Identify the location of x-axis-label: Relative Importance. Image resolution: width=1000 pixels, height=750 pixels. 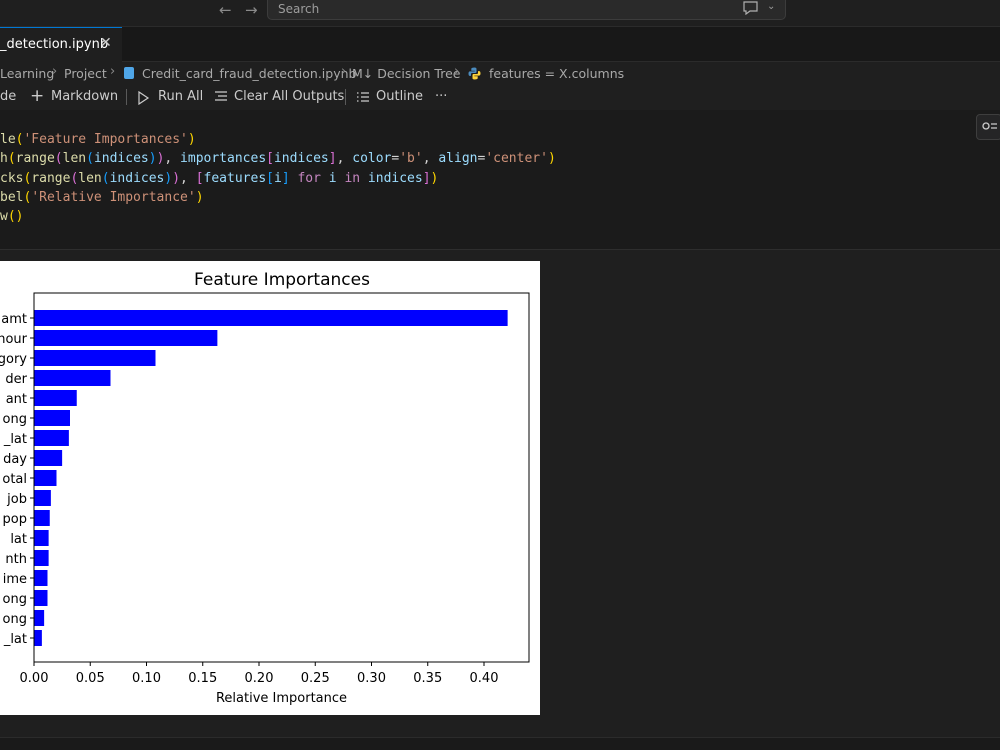
(281, 698).